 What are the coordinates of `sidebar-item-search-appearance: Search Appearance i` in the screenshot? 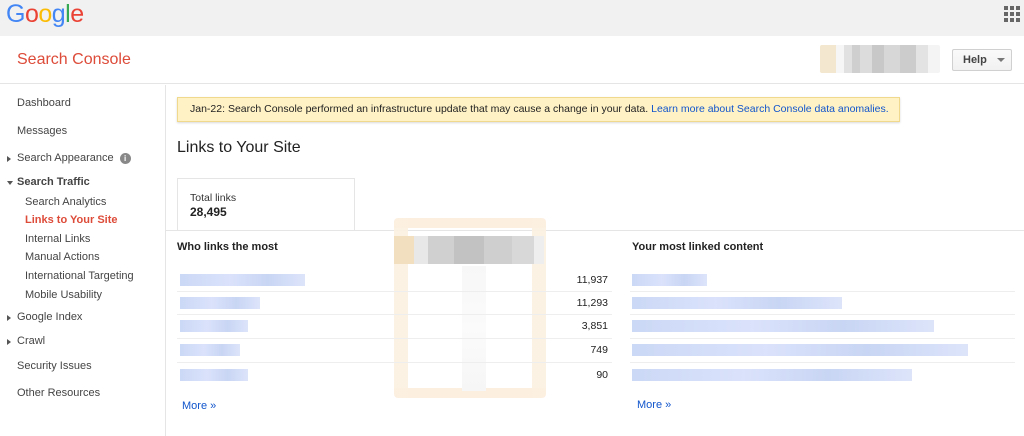 It's located at (74, 158).